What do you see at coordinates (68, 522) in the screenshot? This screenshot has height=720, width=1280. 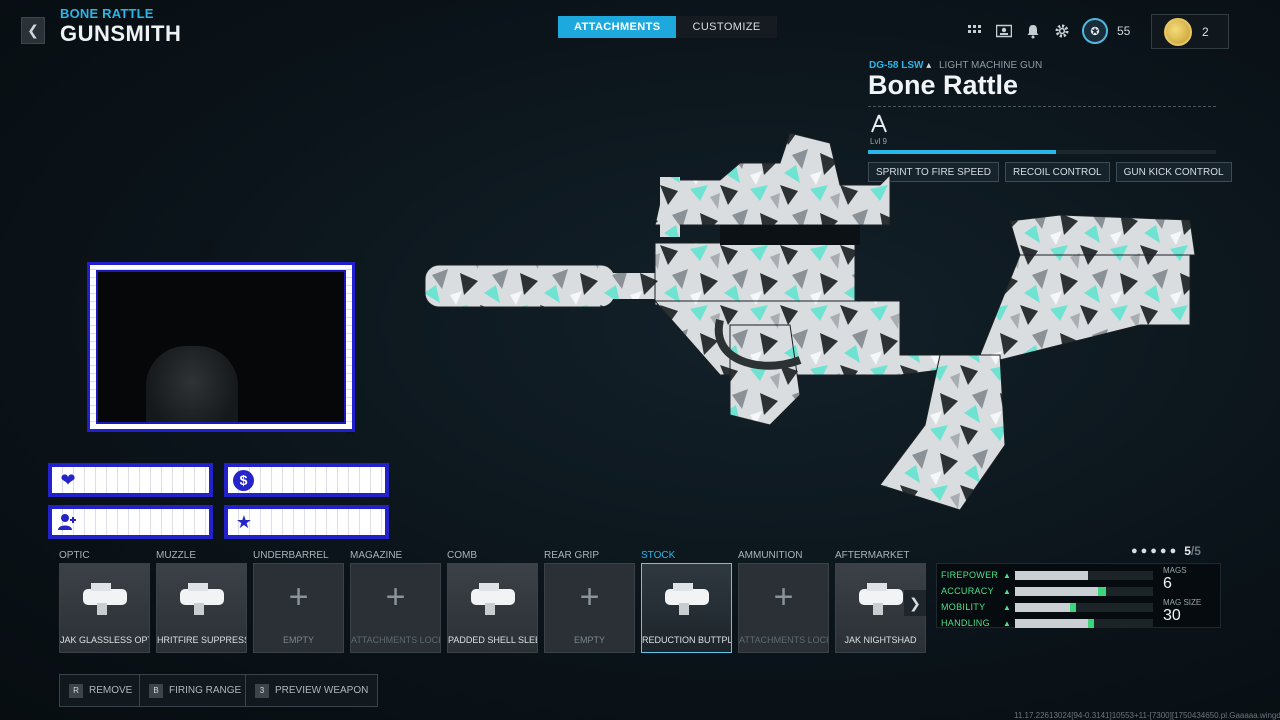 I see `add-user-icon` at bounding box center [68, 522].